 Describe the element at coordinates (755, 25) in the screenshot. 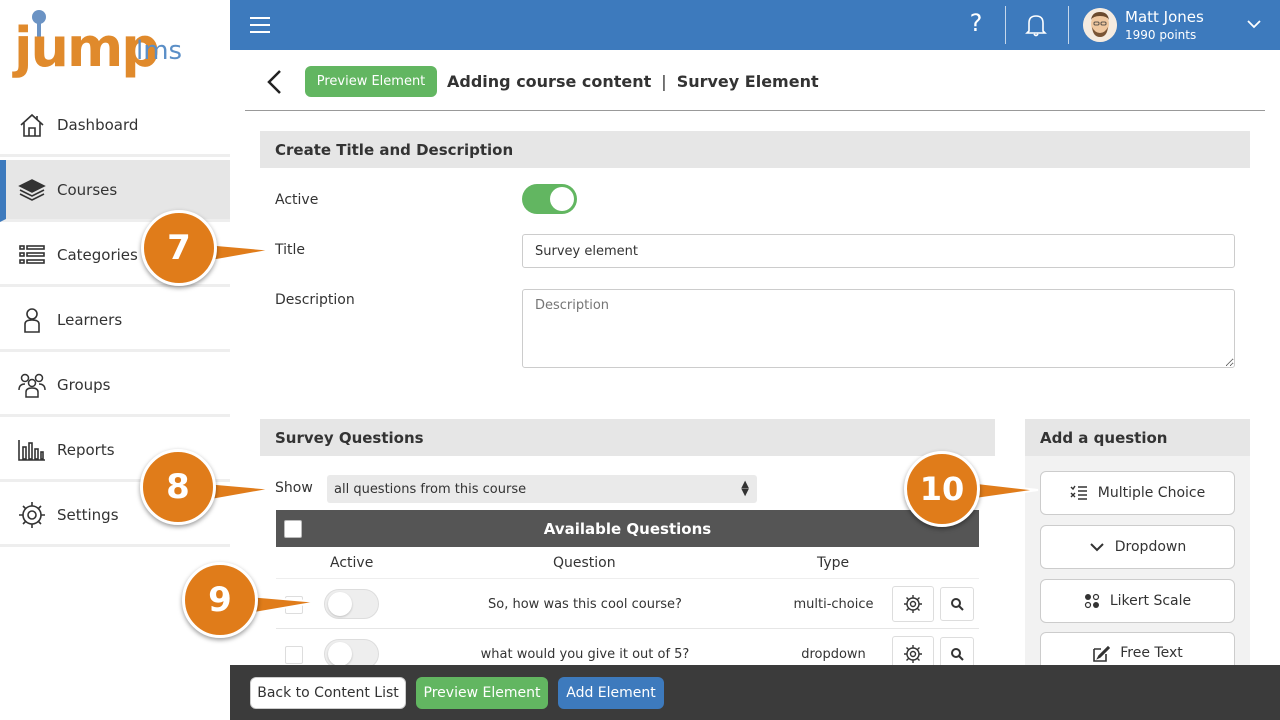

I see `top-bar: ? Matt Jones 1990 points` at that location.